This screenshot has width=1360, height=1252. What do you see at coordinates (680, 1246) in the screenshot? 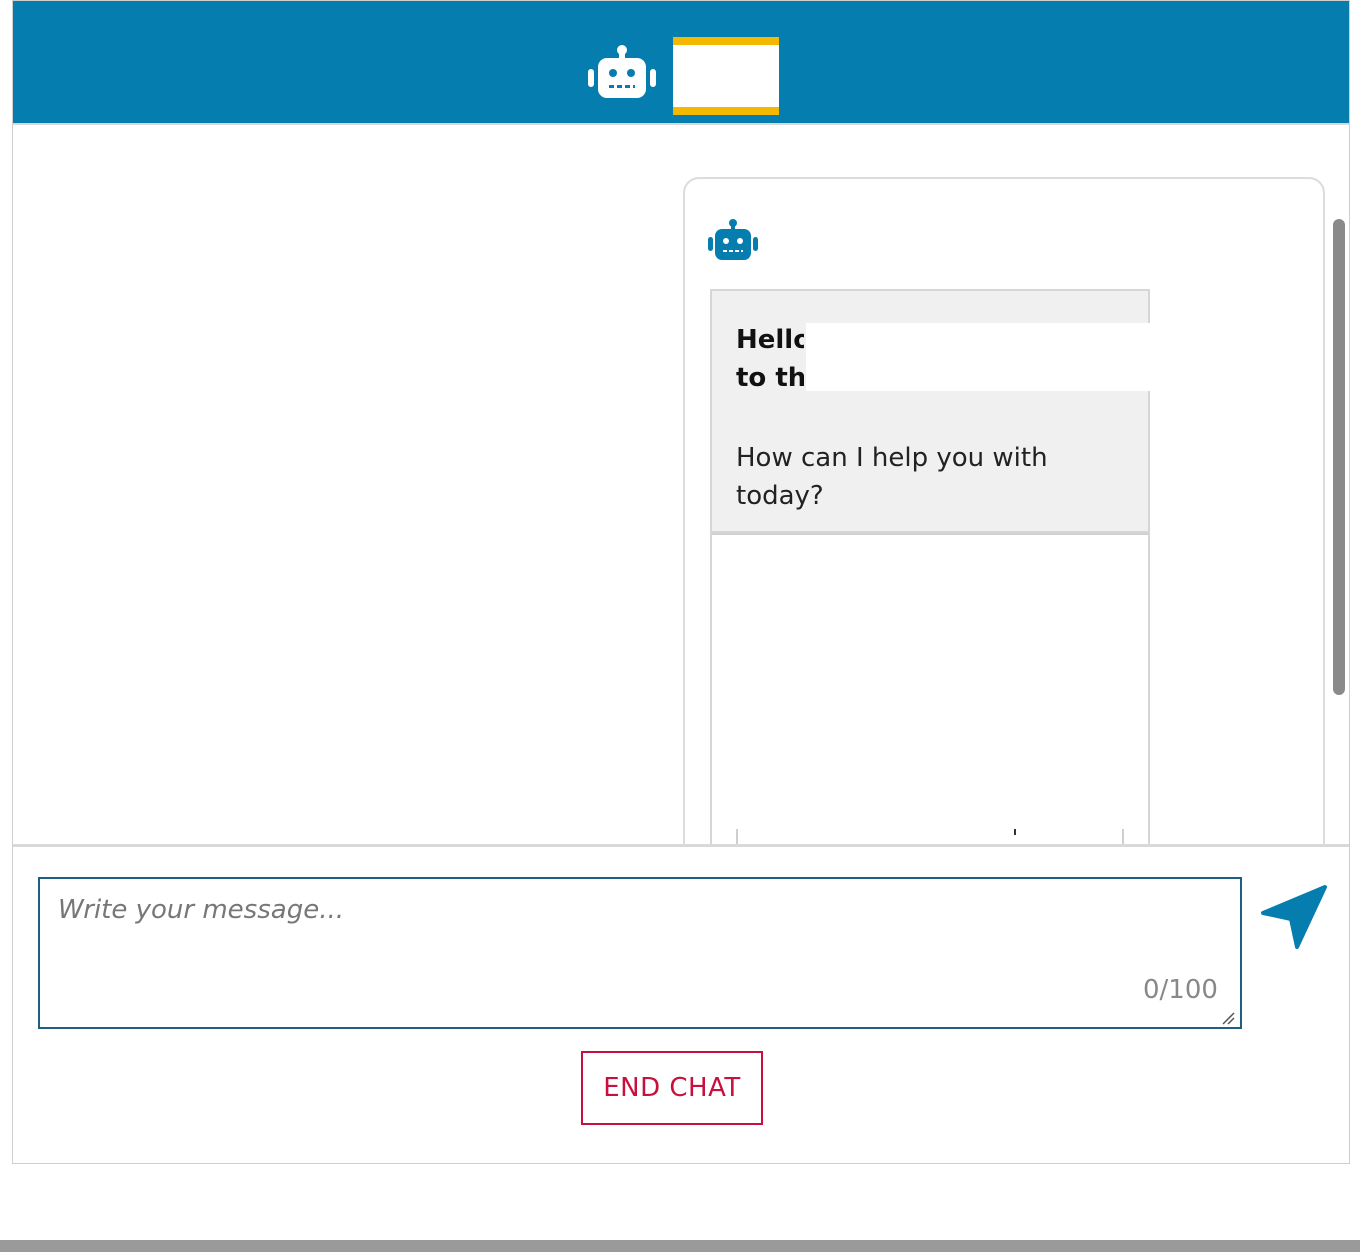
I see `bottom-bar` at bounding box center [680, 1246].